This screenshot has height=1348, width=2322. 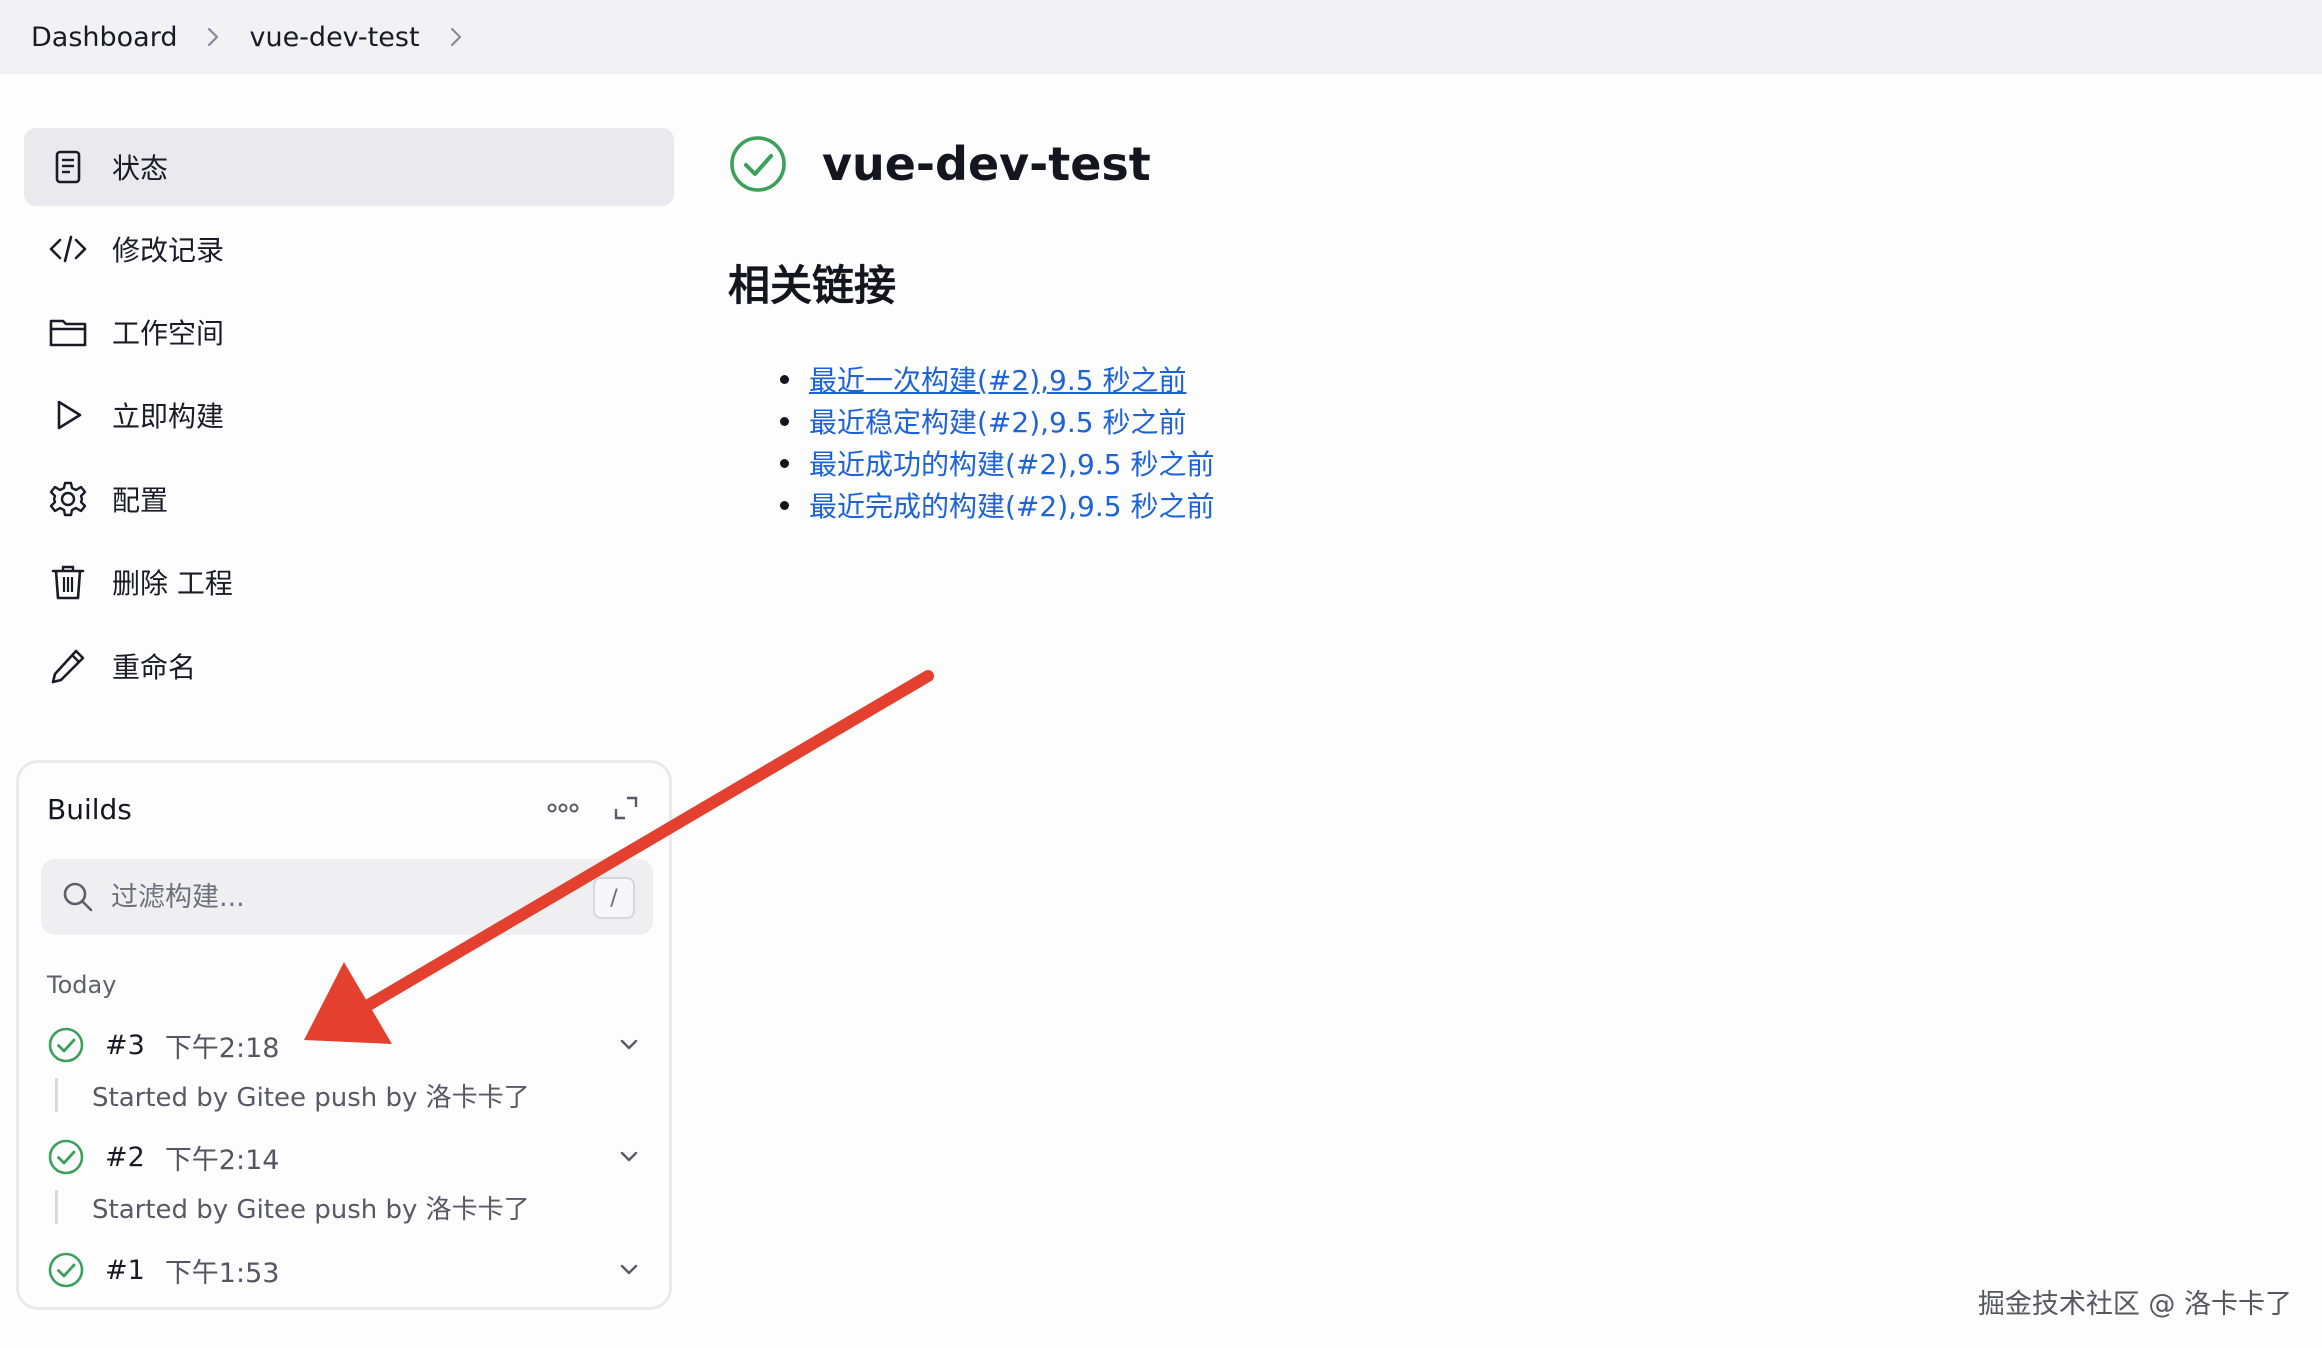 I want to click on sidebar-item-rename: 重命名, so click(x=349, y=666).